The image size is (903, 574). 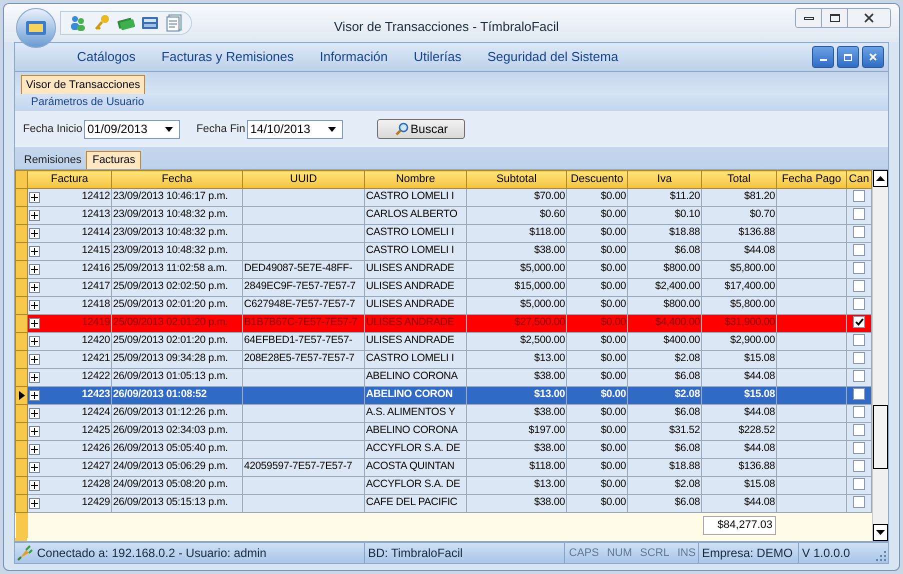 What do you see at coordinates (114, 160) in the screenshot?
I see `tab: Facturas` at bounding box center [114, 160].